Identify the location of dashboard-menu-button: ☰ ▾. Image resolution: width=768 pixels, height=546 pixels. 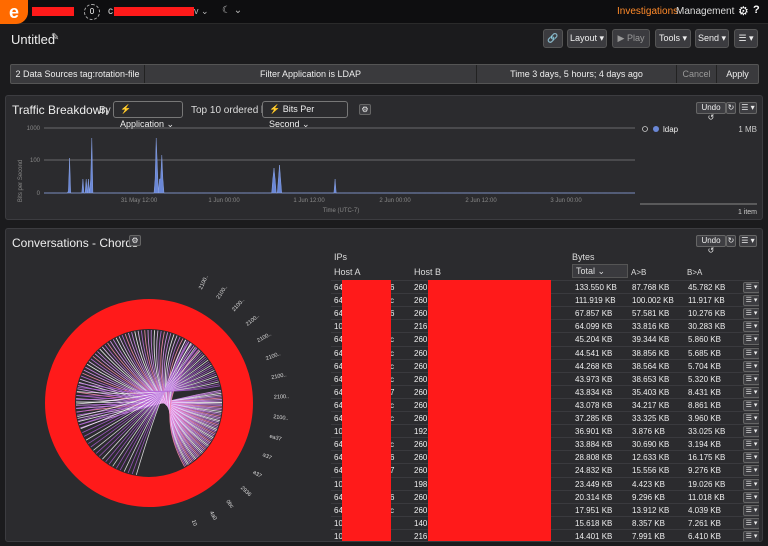
(746, 38).